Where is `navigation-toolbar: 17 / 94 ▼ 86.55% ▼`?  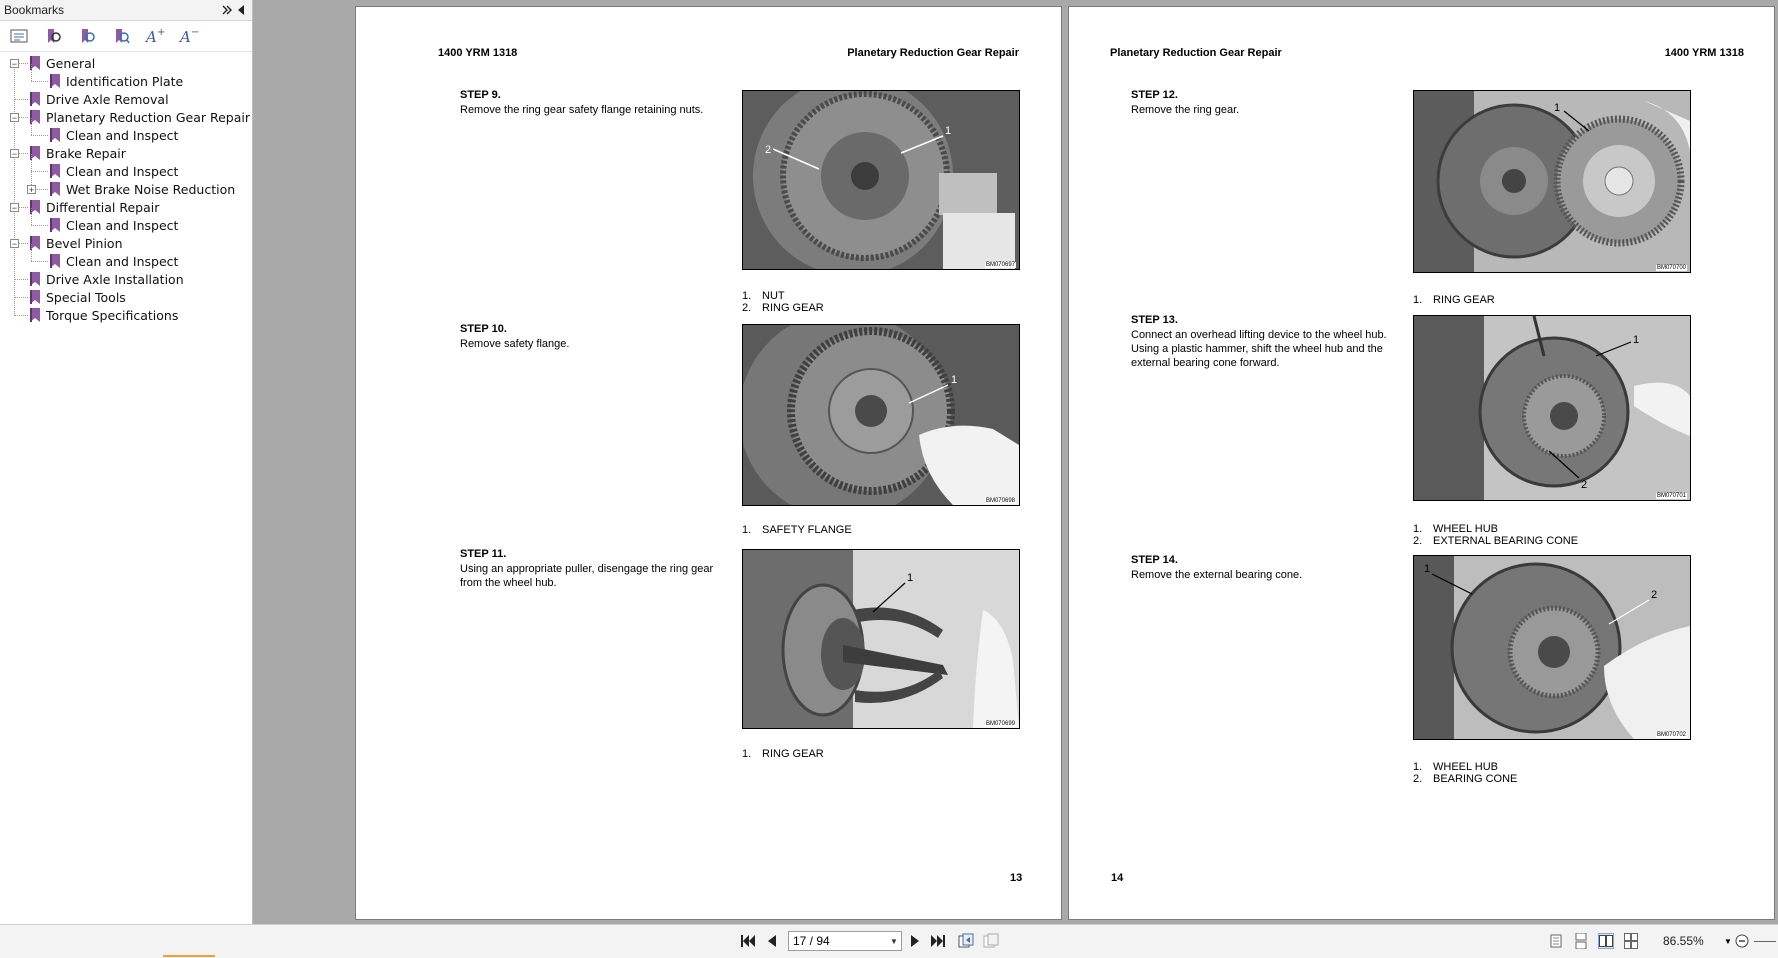
navigation-toolbar: 17 / 94 ▼ 86.55% ▼ is located at coordinates (889, 941).